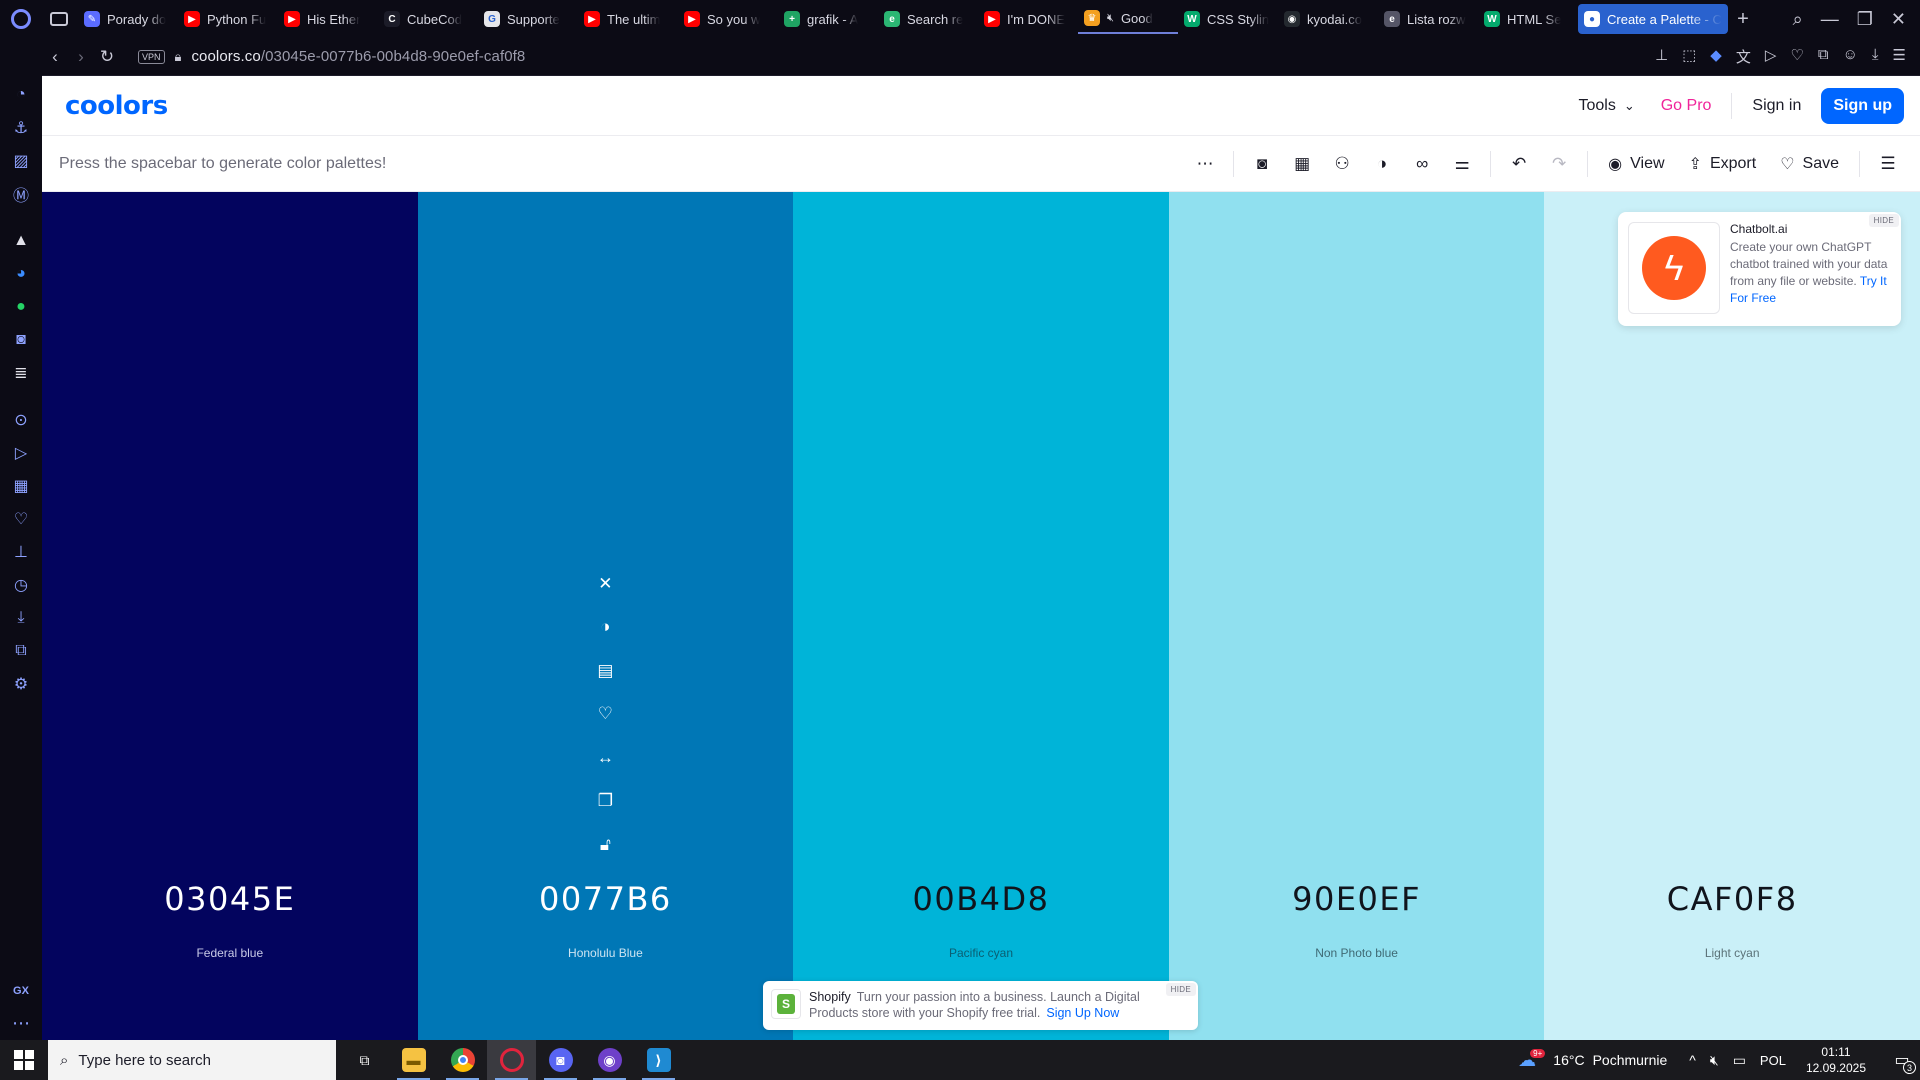  What do you see at coordinates (1428, 19) in the screenshot?
I see `browser-tab: e Lista rozw` at bounding box center [1428, 19].